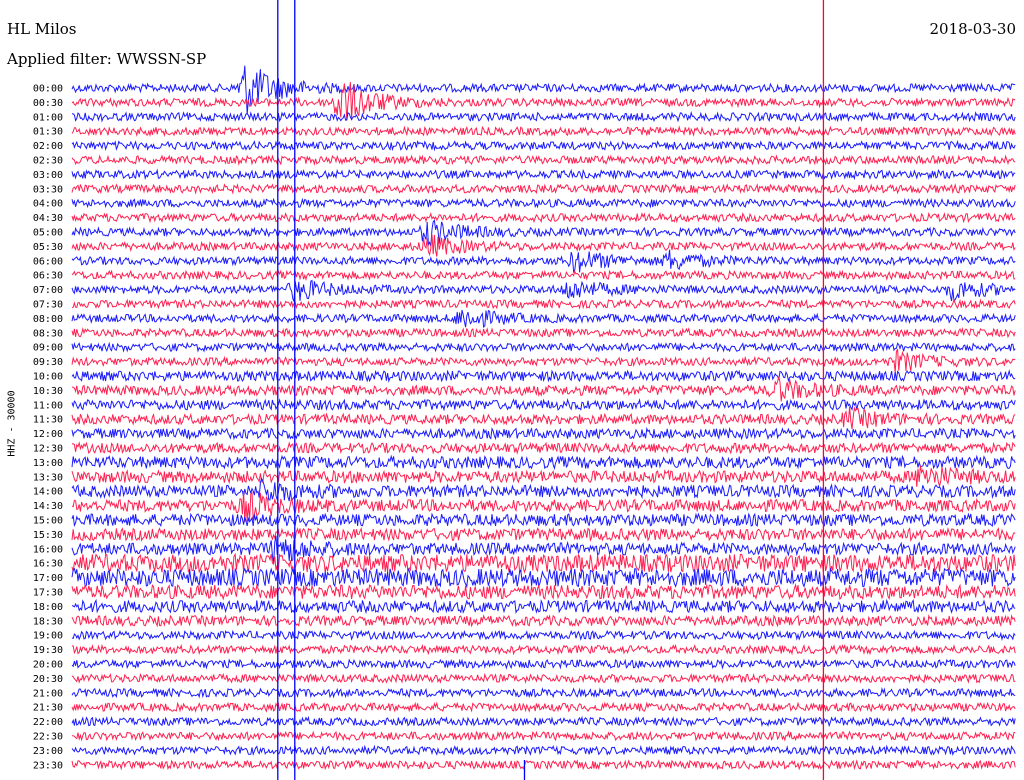 Image resolution: width=1024 pixels, height=780 pixels. I want to click on time-tick-label: 12:30, so click(48, 449).